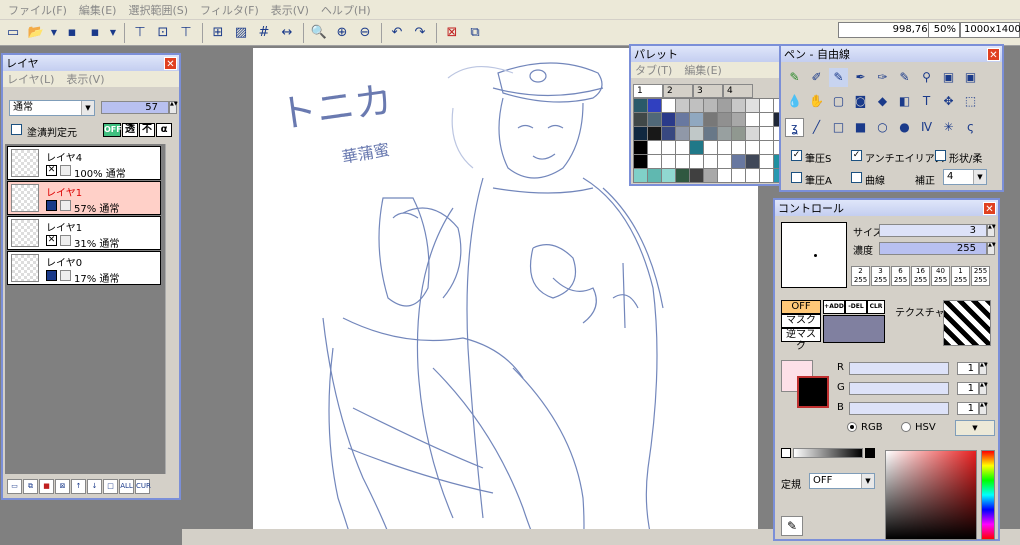  I want to click on line-icon: ╱, so click(816, 127).